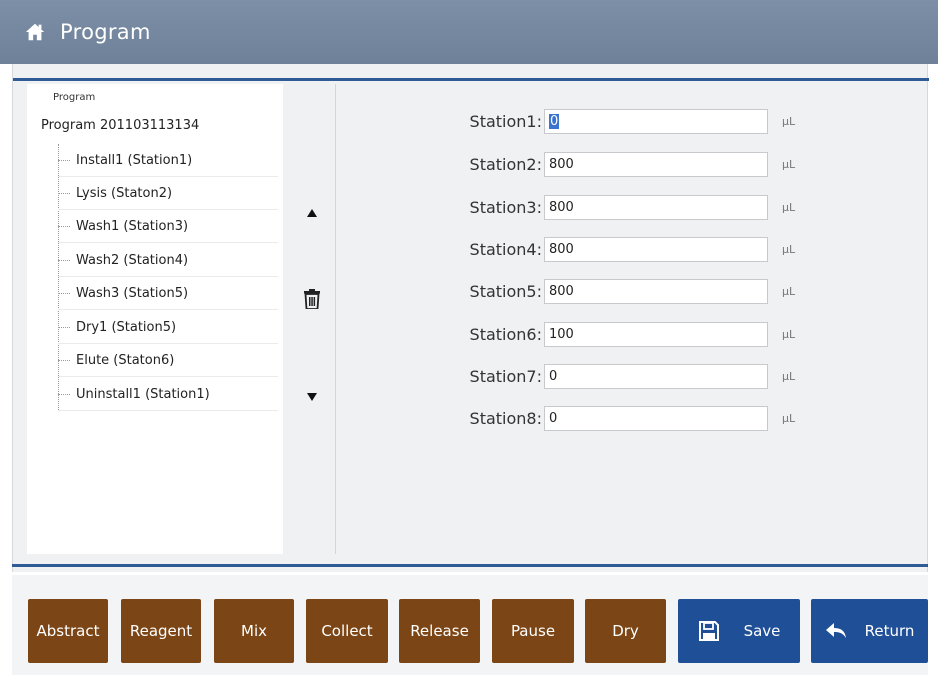 The width and height of the screenshot is (938, 675). I want to click on tree-root-label: Program, so click(74, 97).